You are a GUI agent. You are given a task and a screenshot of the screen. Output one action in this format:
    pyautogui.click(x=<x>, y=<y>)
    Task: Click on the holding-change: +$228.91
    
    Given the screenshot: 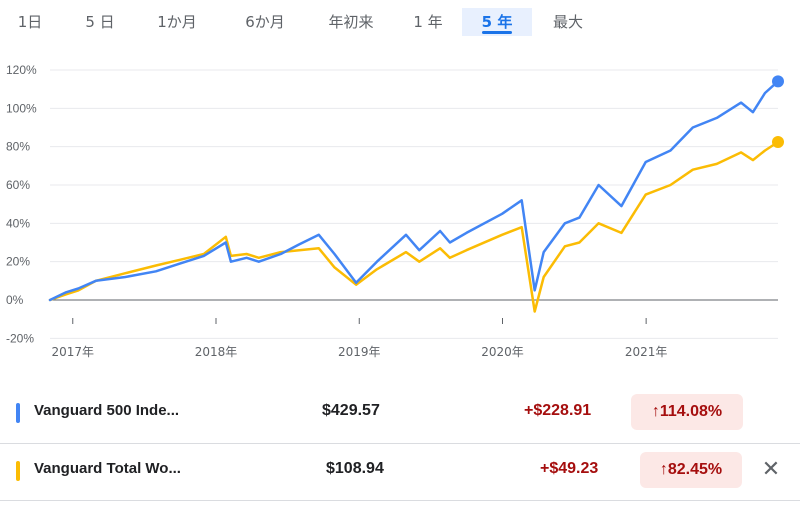 What is the action you would take?
    pyautogui.click(x=558, y=410)
    